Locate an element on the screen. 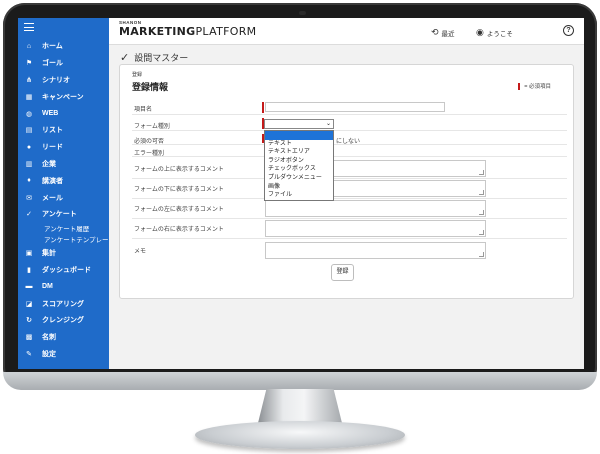 The height and width of the screenshot is (454, 600). memo-textarea is located at coordinates (375, 250).